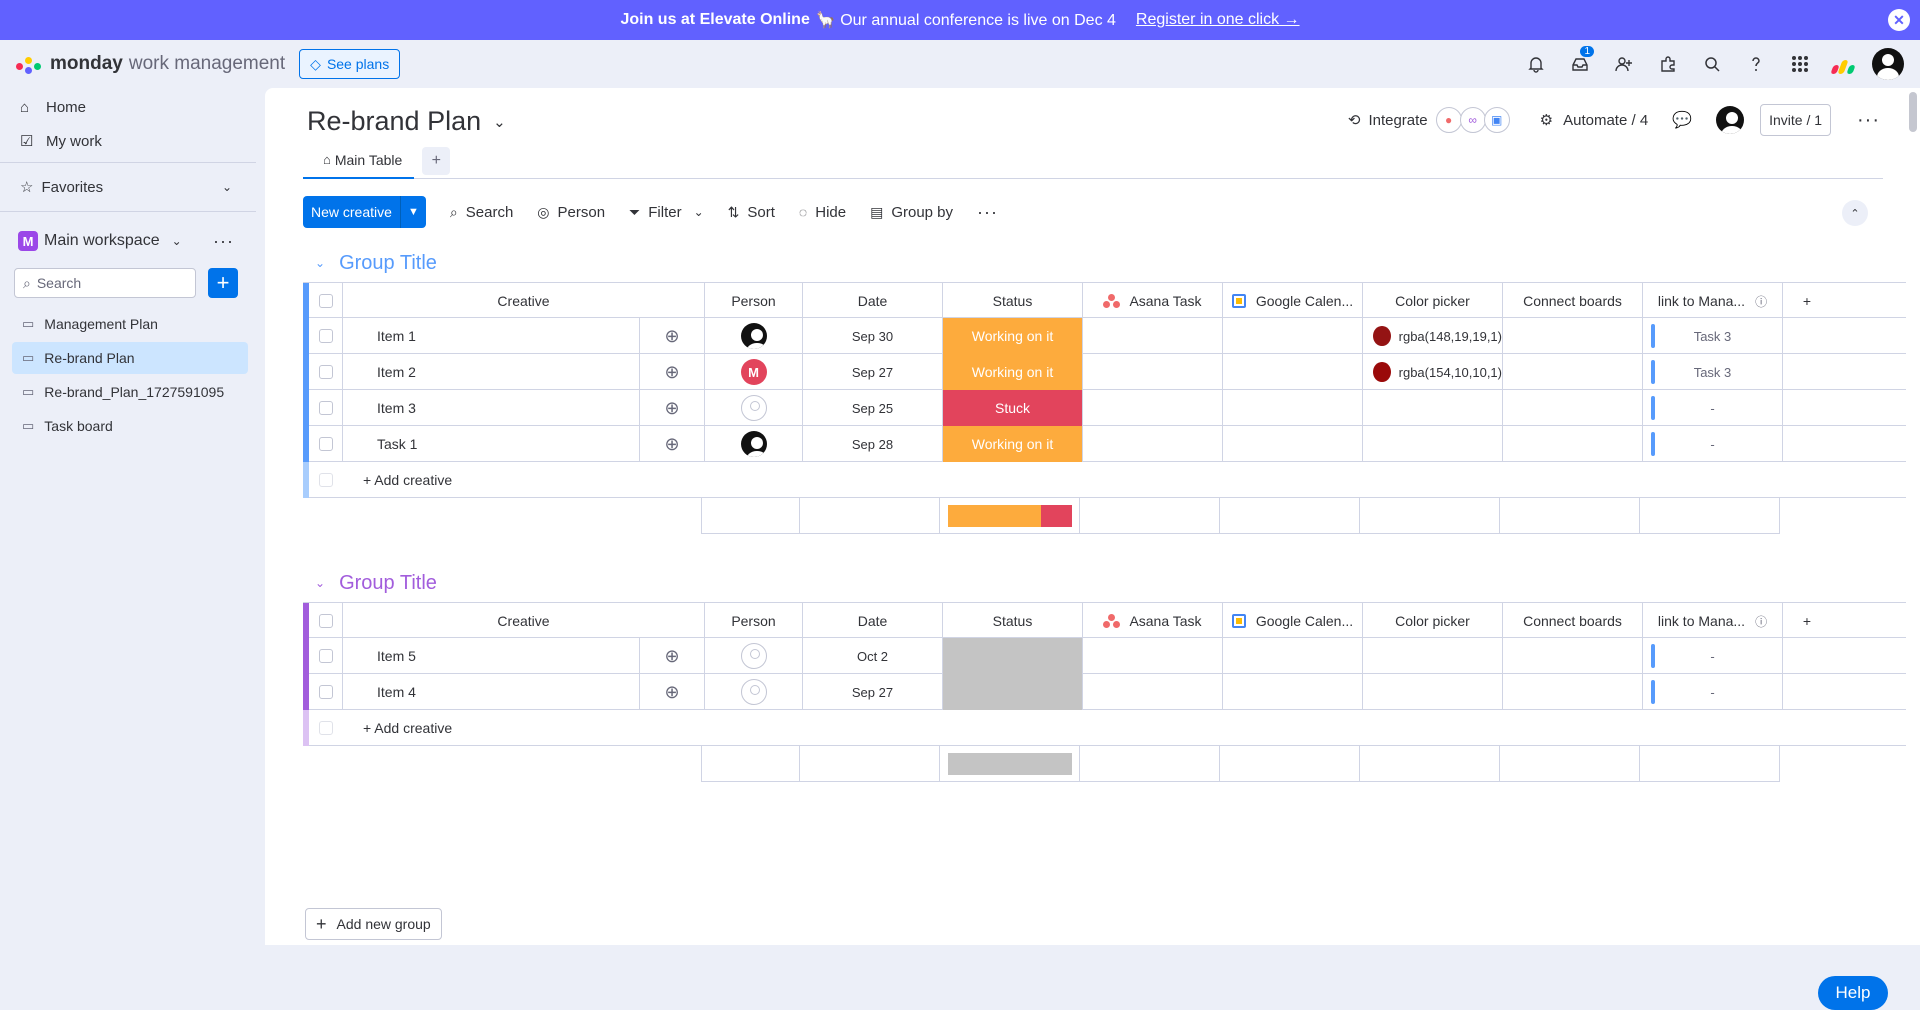 Image resolution: width=1920 pixels, height=1010 pixels. Describe the element at coordinates (1218, 20) in the screenshot. I see `banner-register-link: Register in one click →` at that location.